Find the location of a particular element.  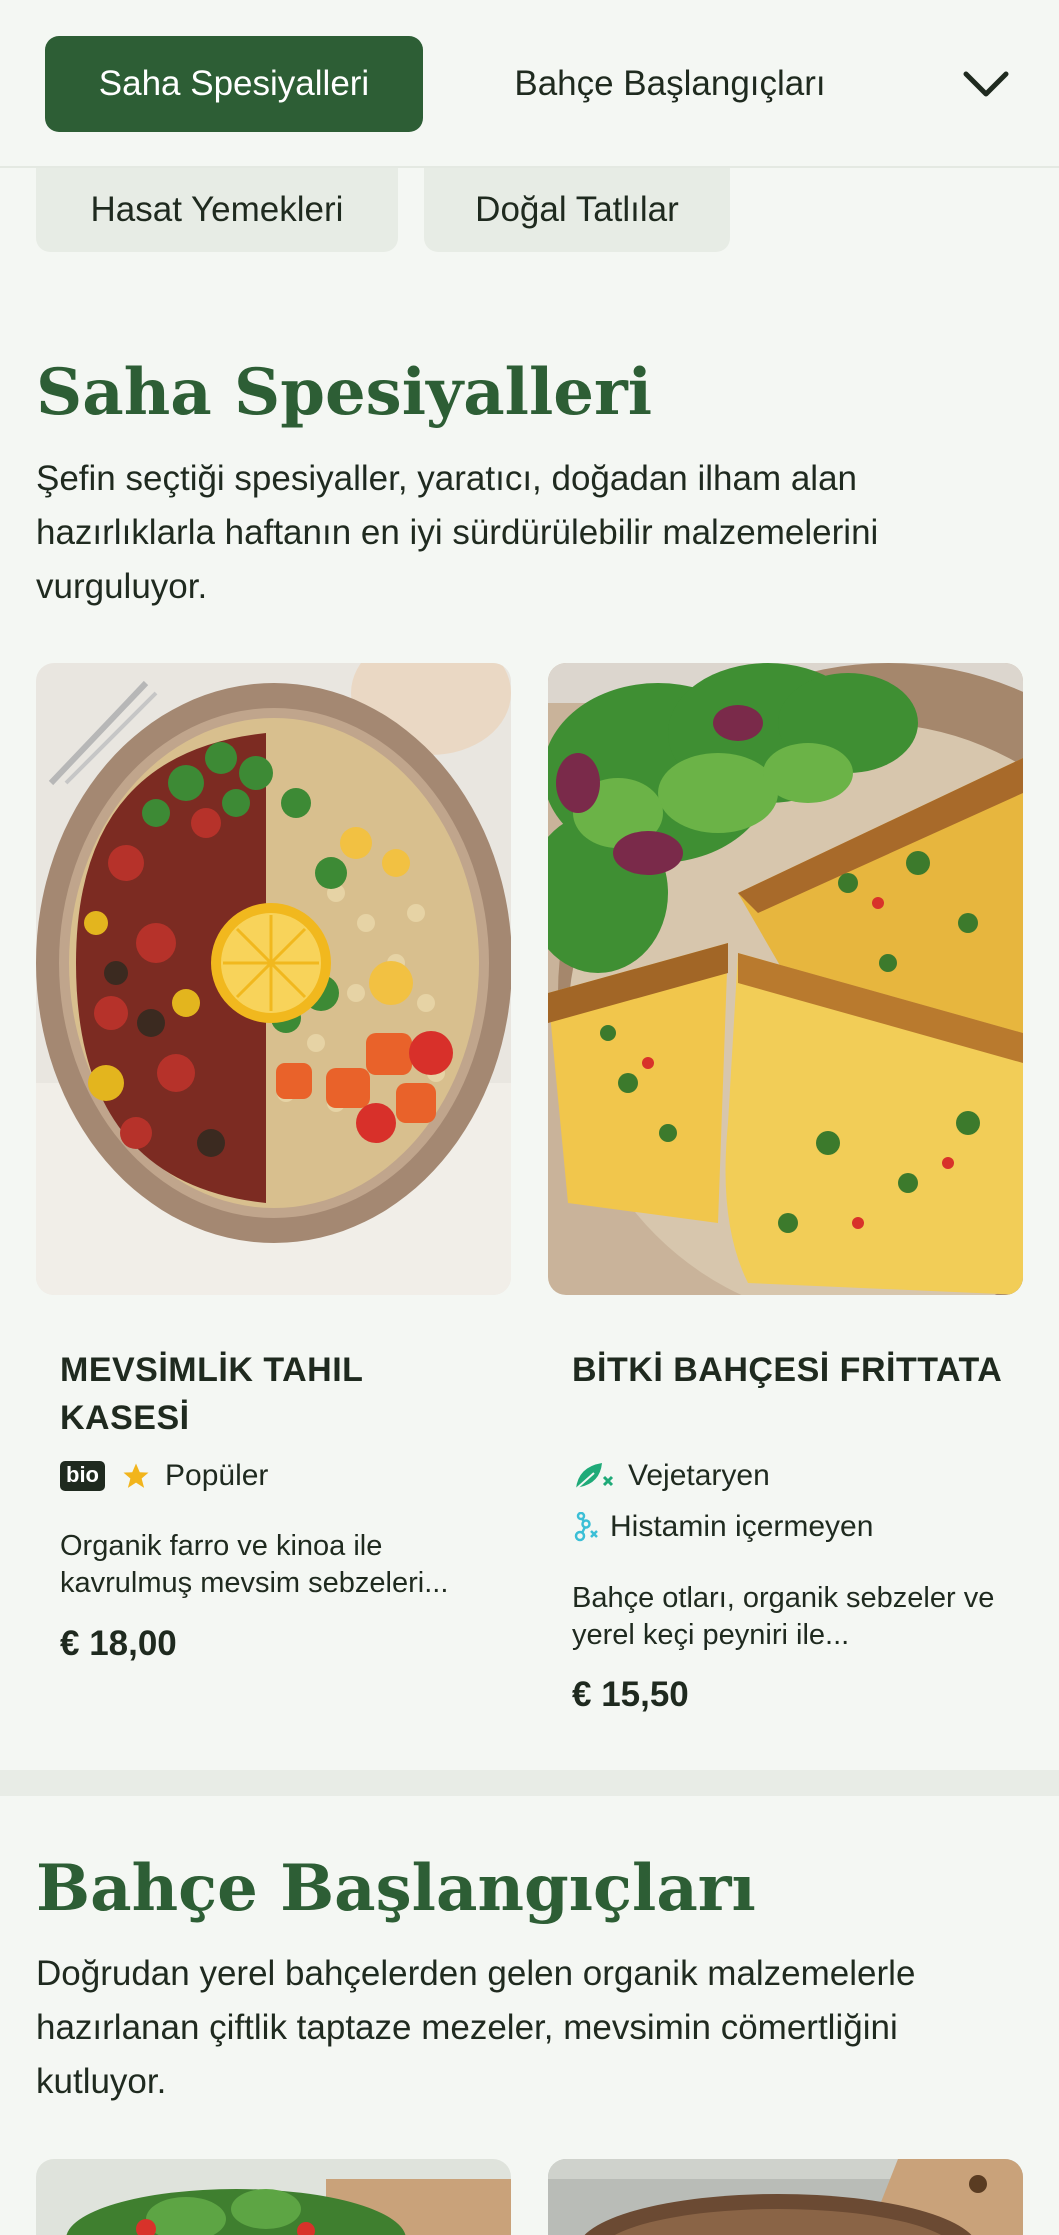

dish-tags: bio Popüler is located at coordinates (164, 1476).